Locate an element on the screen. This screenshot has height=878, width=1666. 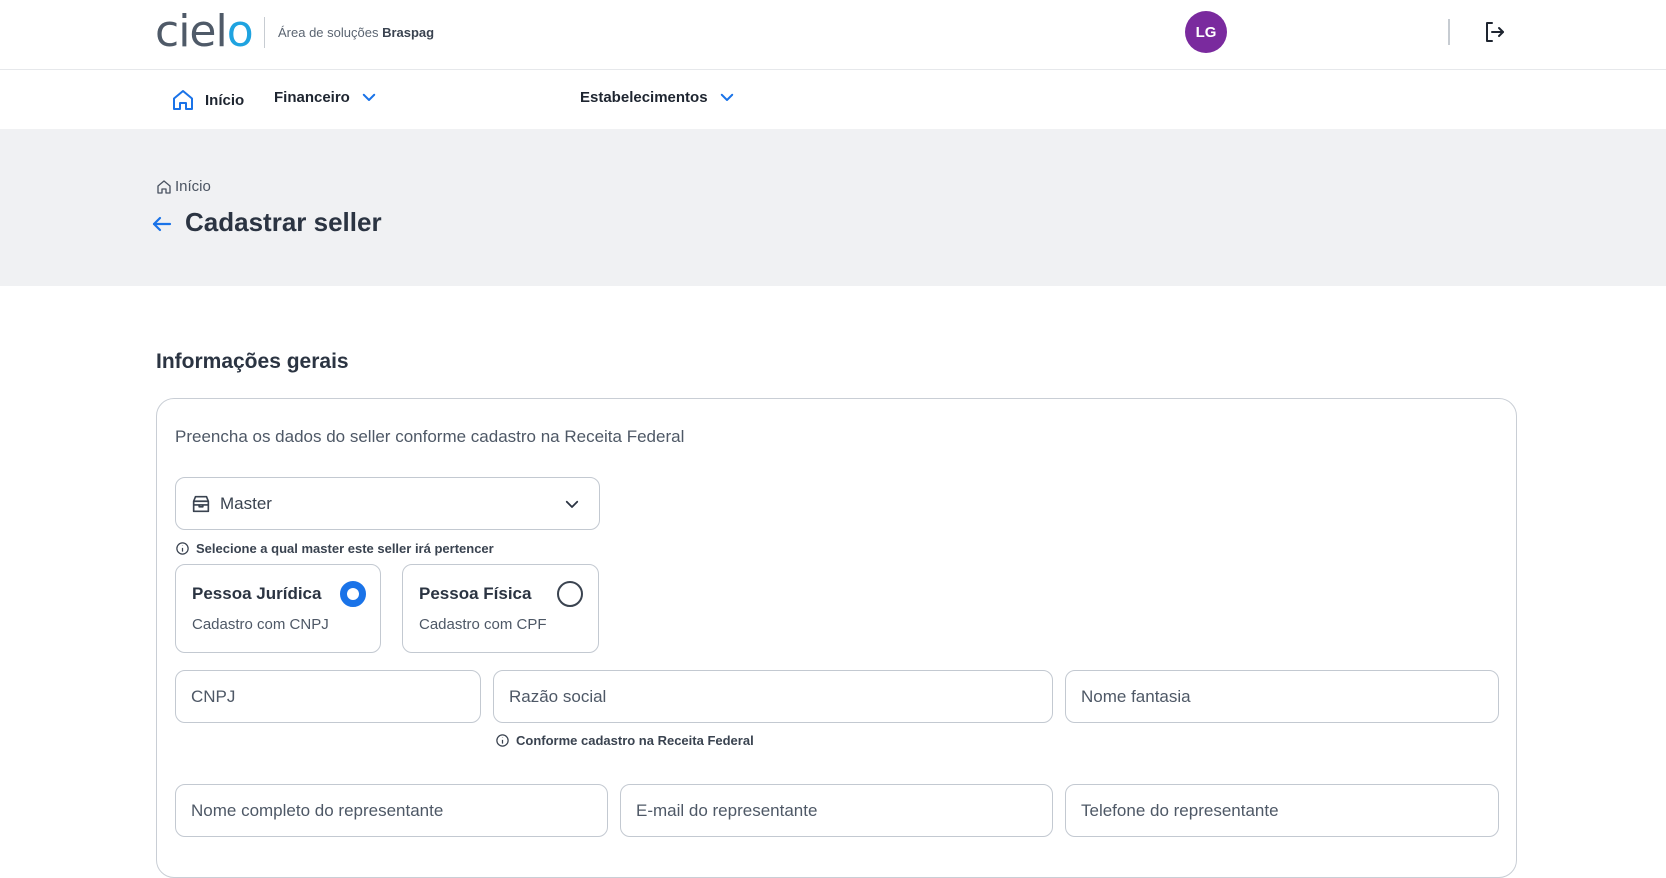
main-nav: Início Financeiro Estabelecimentos is located at coordinates (833, 100).